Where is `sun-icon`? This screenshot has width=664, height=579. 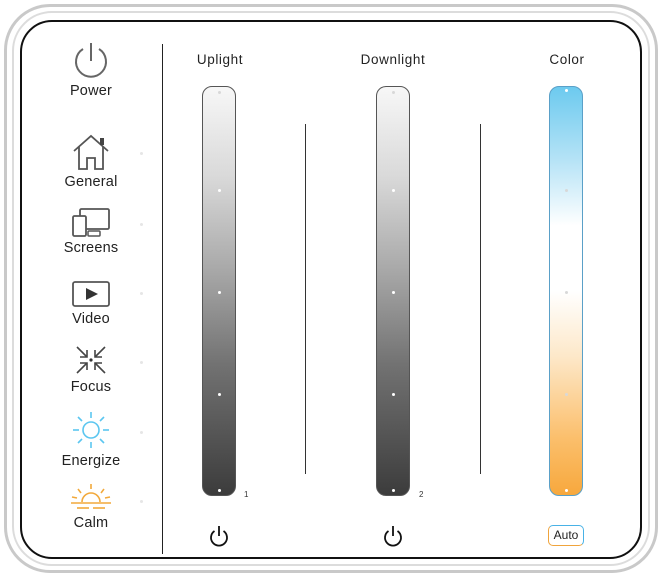 sun-icon is located at coordinates (91, 430).